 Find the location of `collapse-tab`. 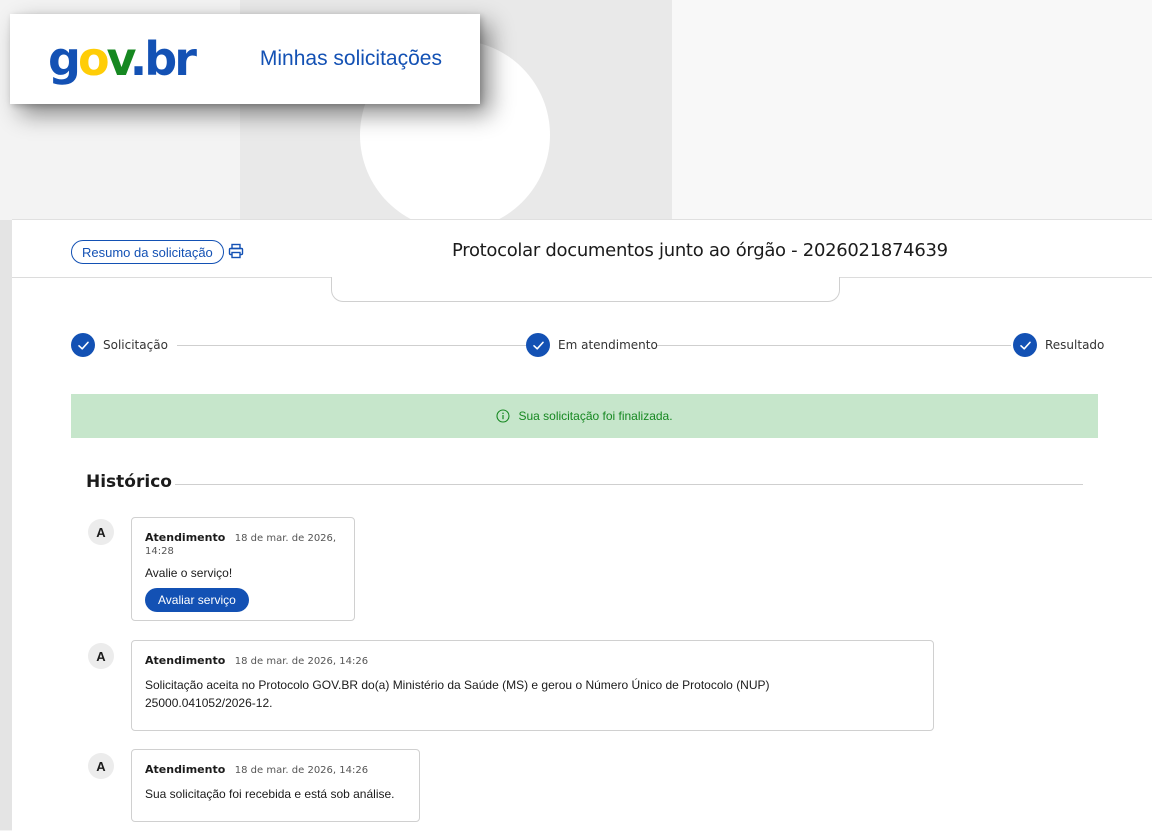

collapse-tab is located at coordinates (585, 289).